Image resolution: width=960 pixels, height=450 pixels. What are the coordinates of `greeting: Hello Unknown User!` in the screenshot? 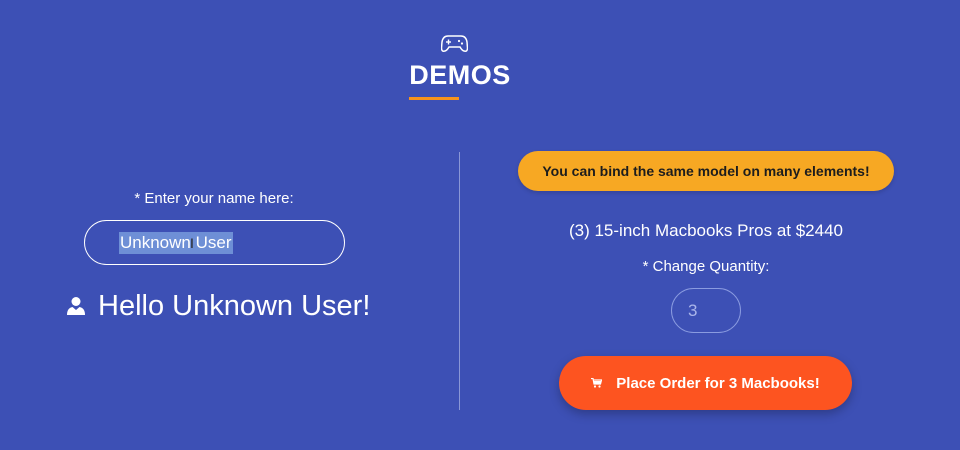 It's located at (218, 306).